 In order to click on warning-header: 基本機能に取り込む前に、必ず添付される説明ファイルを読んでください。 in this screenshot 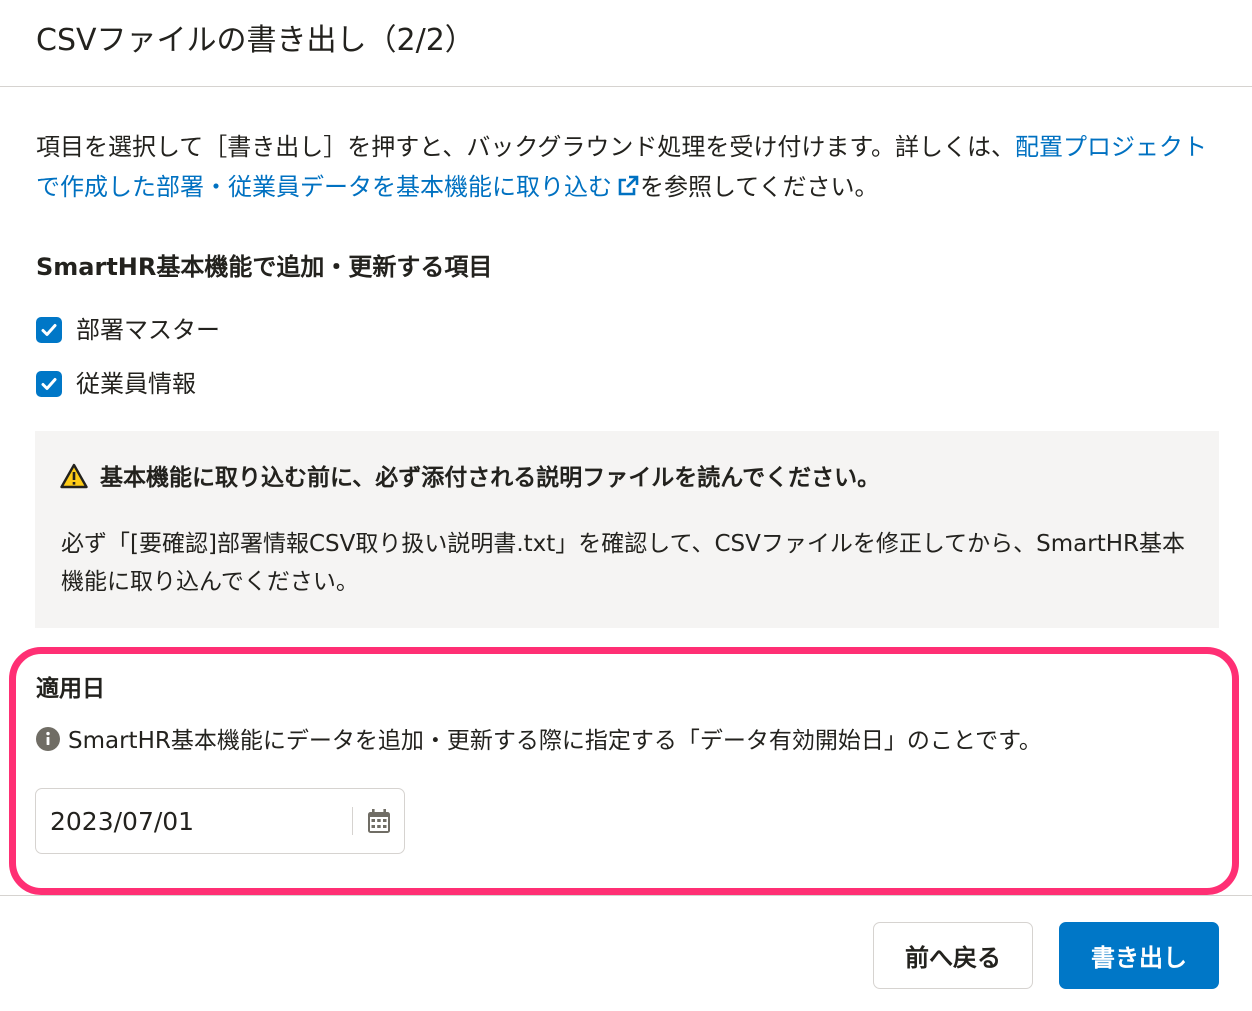, I will do `click(470, 478)`.